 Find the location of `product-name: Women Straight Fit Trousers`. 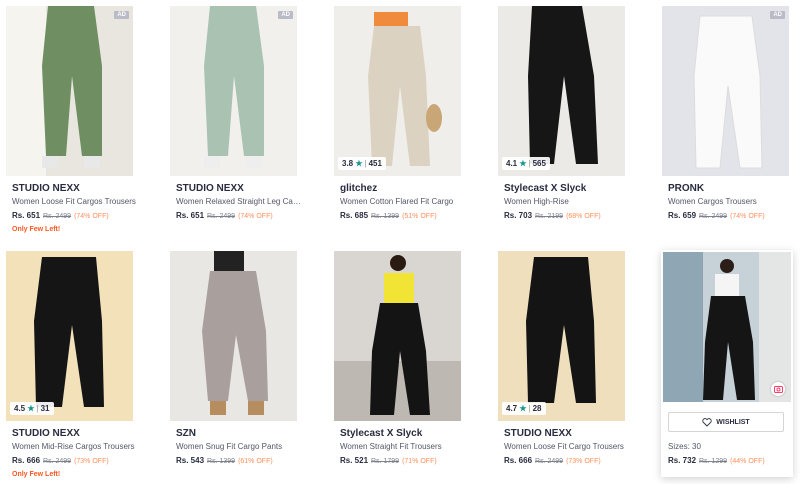

product-name: Women Straight Fit Trousers is located at coordinates (391, 446).